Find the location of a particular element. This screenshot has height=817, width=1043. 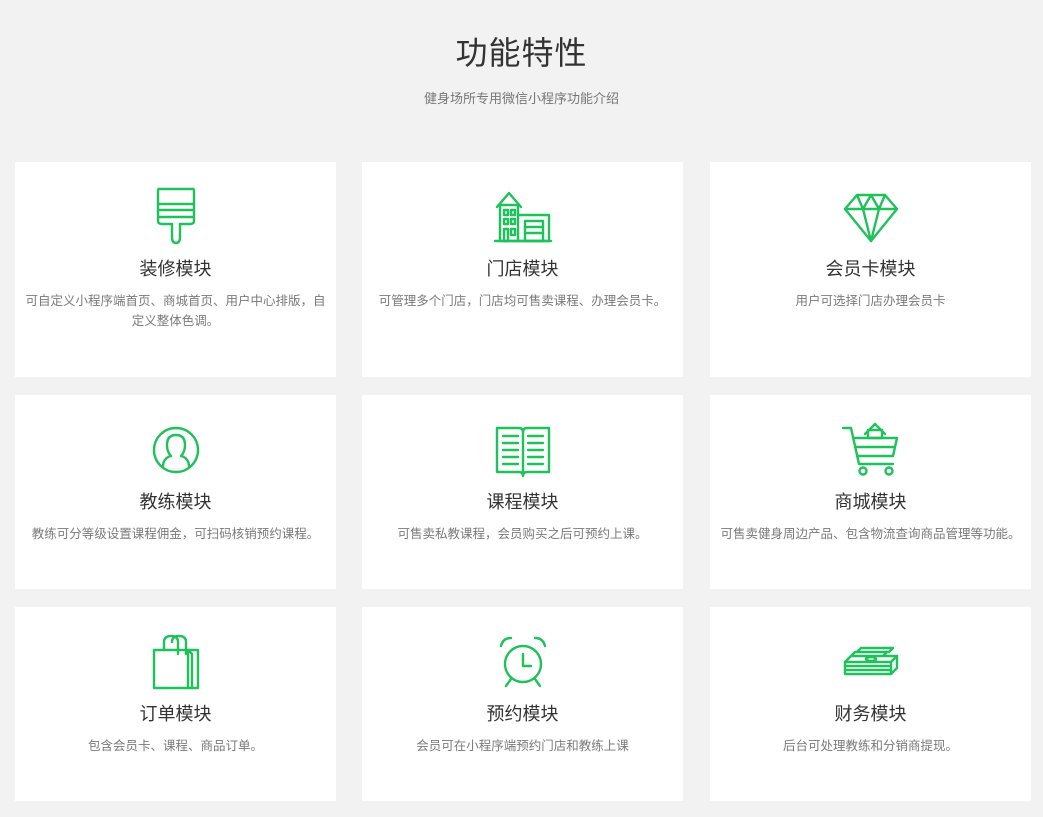

feature-card-coach: 教练模块 教练可分等级设置课程佣金，可扫码核销预约课程。 is located at coordinates (175, 492).